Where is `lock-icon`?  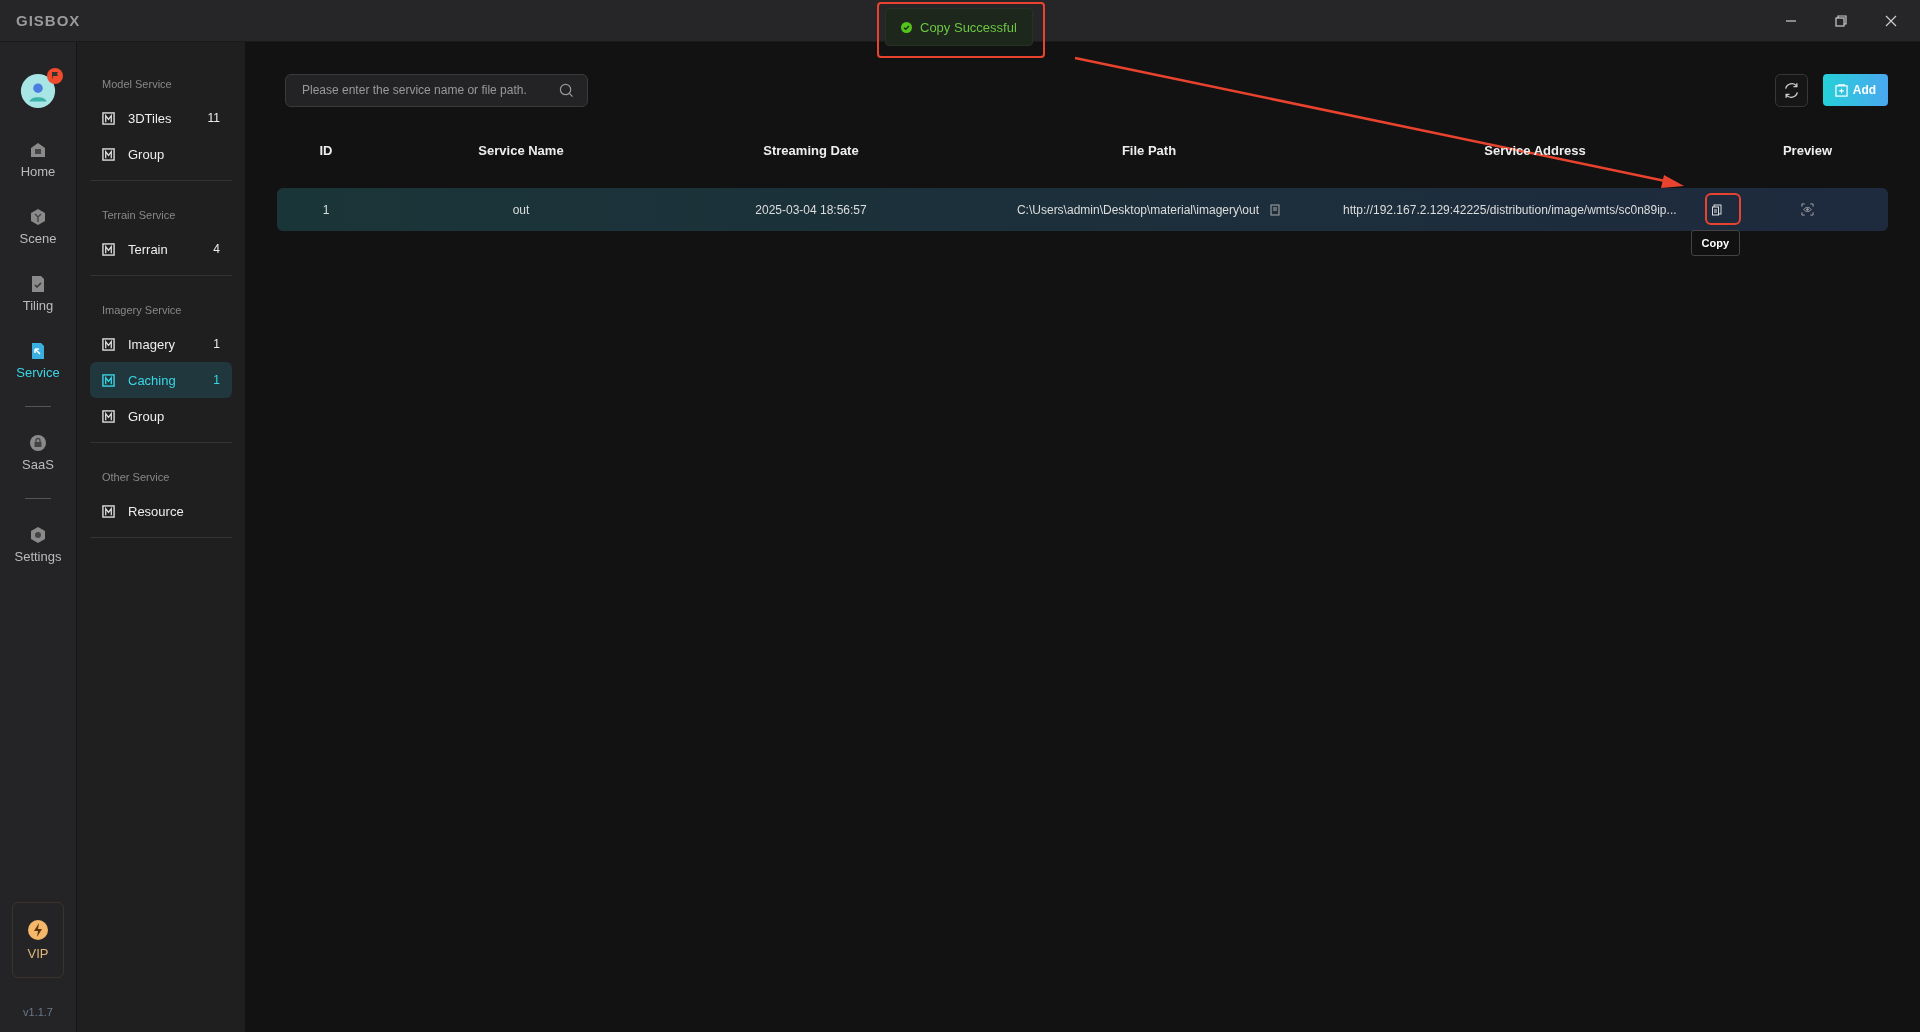 lock-icon is located at coordinates (38, 443).